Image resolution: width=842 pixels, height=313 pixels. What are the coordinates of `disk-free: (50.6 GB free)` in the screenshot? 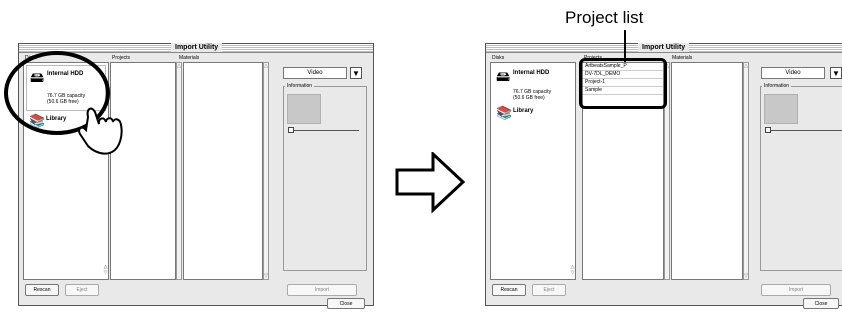 It's located at (529, 98).